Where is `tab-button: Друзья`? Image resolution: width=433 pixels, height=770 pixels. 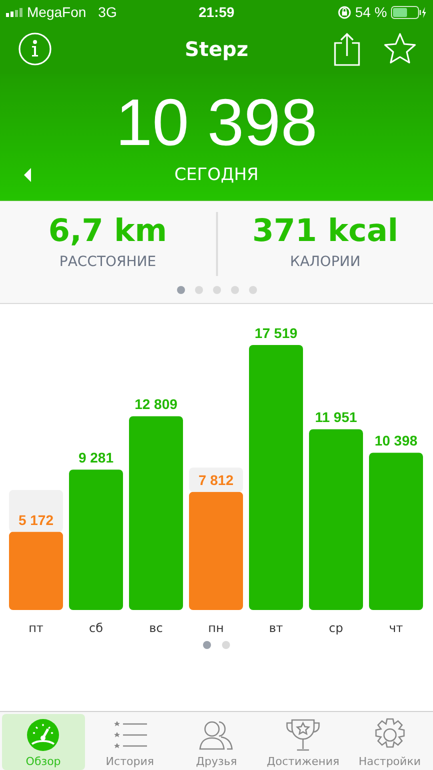 tab-button: Друзья is located at coordinates (216, 742).